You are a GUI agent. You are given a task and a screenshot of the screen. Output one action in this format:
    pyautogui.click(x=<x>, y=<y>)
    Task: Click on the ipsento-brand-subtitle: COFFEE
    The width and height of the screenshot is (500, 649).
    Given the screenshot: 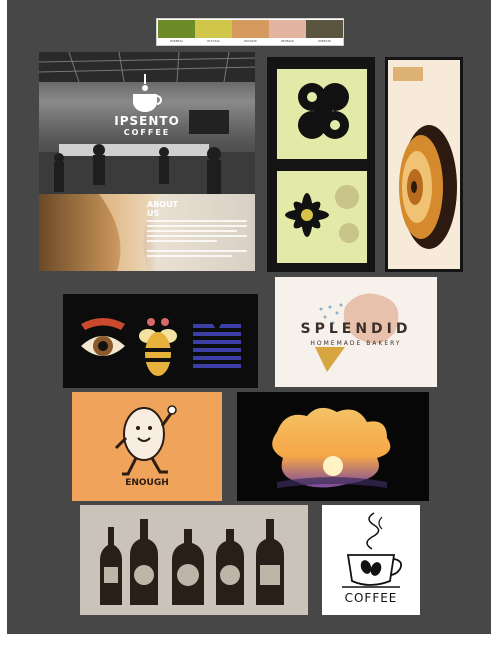 What is the action you would take?
    pyautogui.click(x=147, y=132)
    